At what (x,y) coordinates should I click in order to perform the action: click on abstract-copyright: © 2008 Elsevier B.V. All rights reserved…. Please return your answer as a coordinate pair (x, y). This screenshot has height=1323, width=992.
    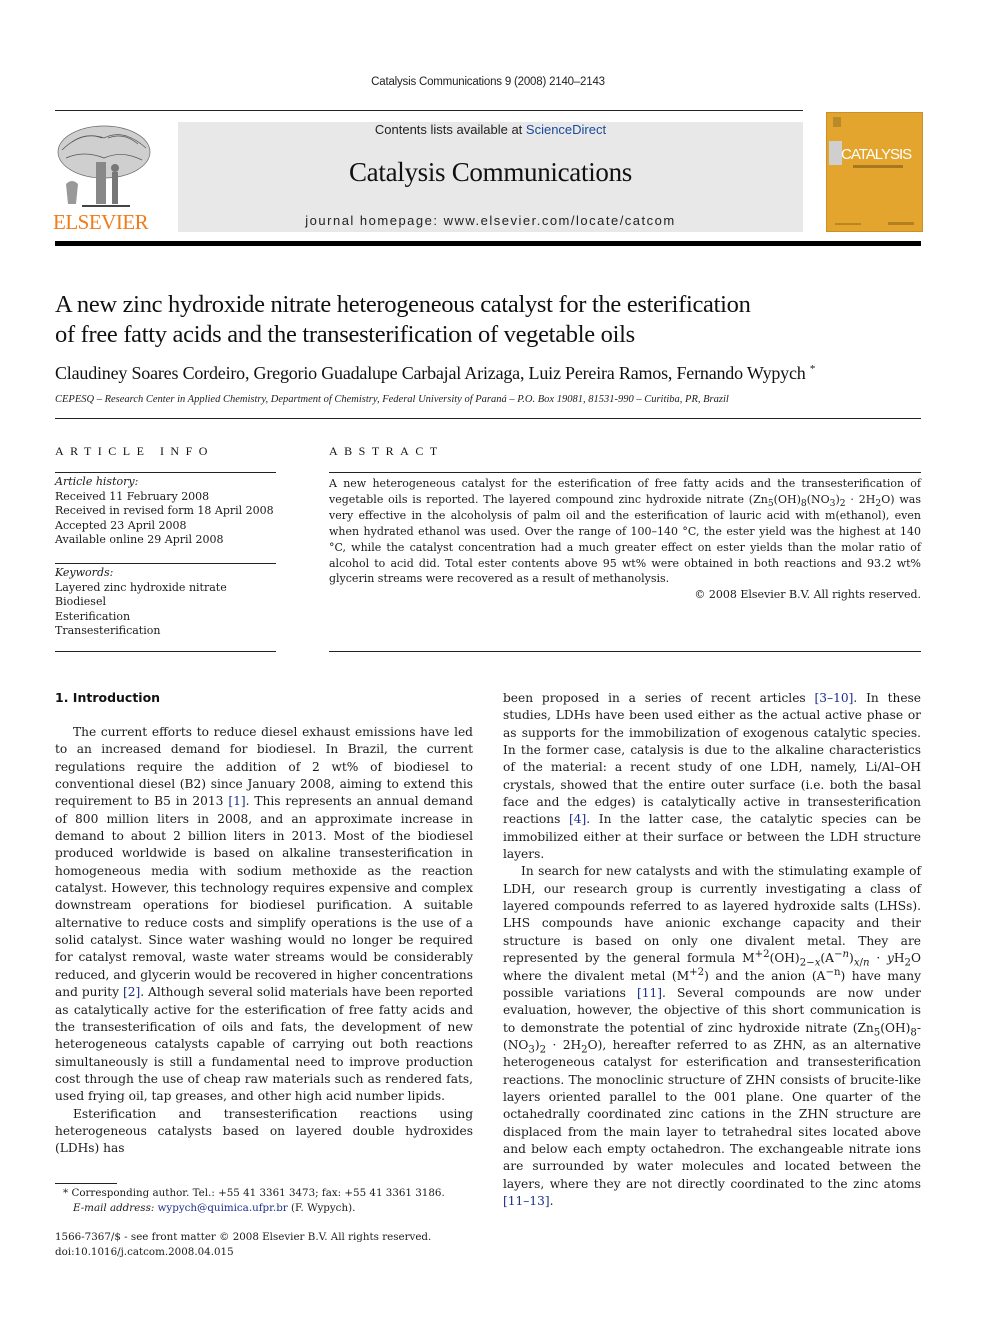
    Looking at the image, I should click on (807, 594).